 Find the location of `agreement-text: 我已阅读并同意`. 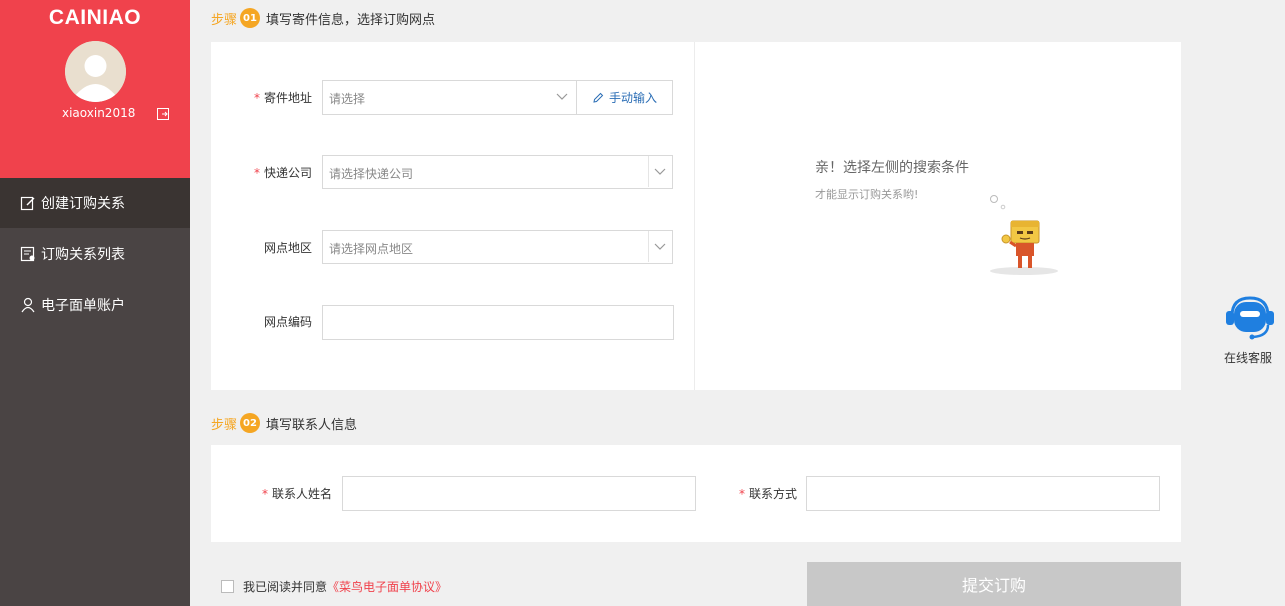

agreement-text: 我已阅读并同意 is located at coordinates (285, 587).